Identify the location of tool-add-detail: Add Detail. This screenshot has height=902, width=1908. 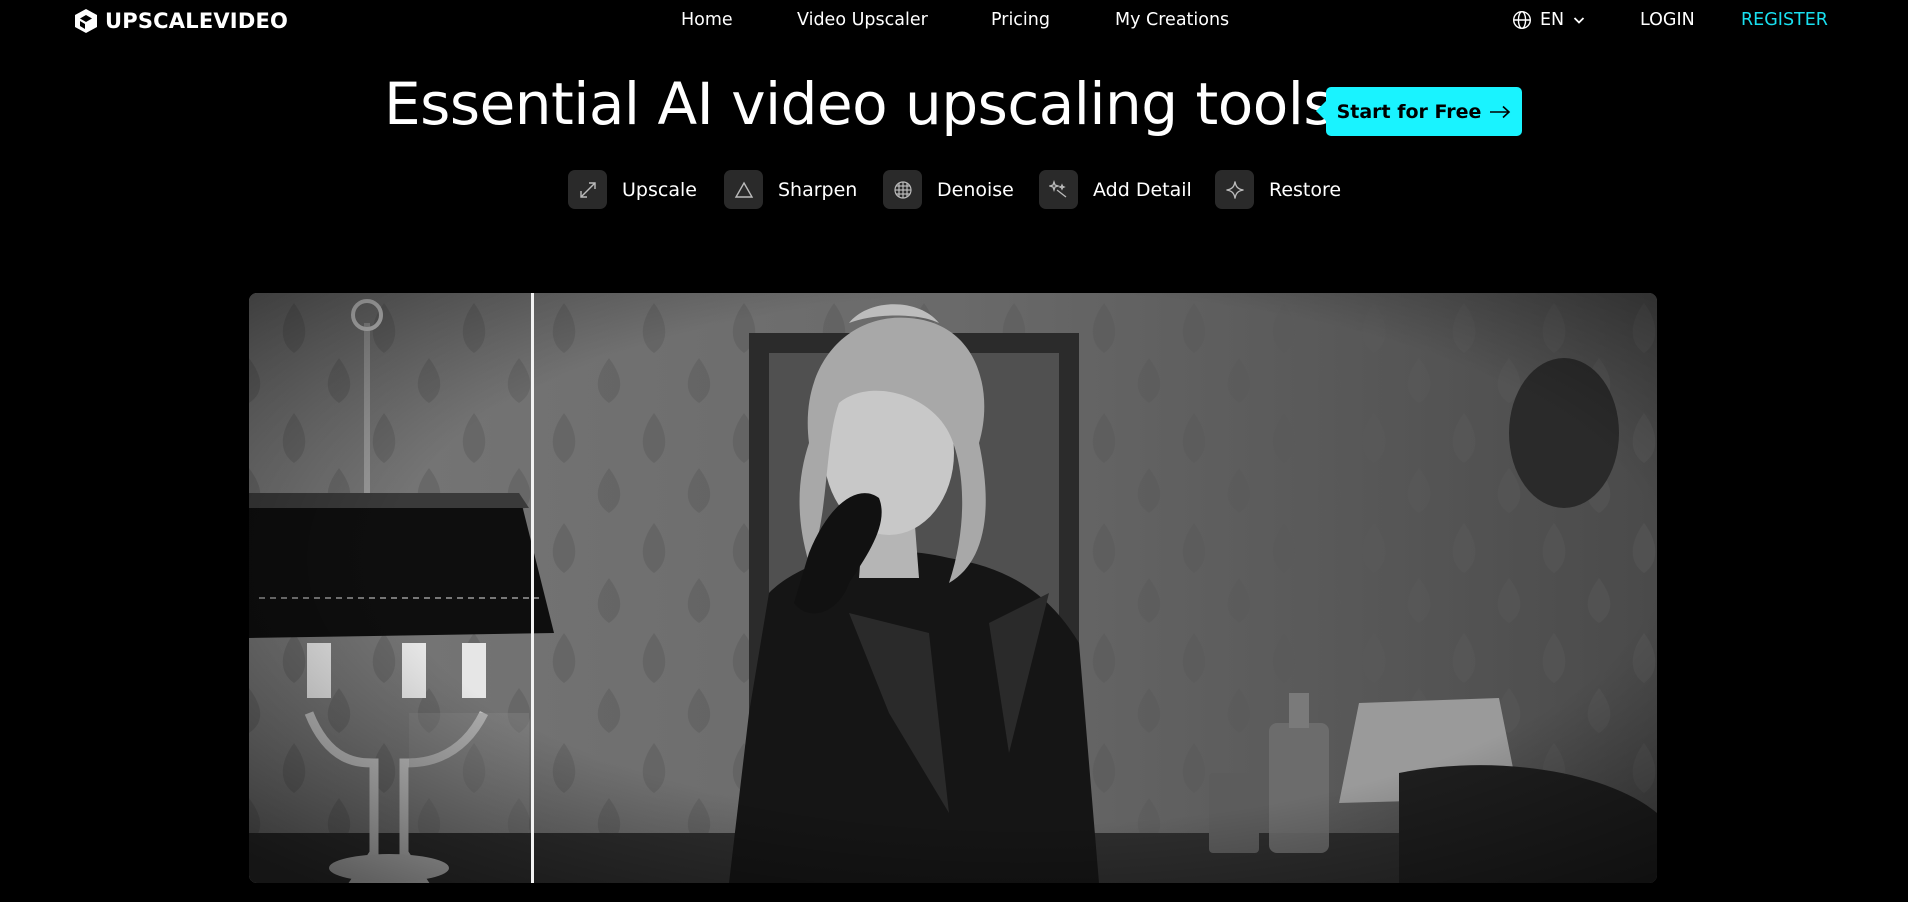
(1115, 189).